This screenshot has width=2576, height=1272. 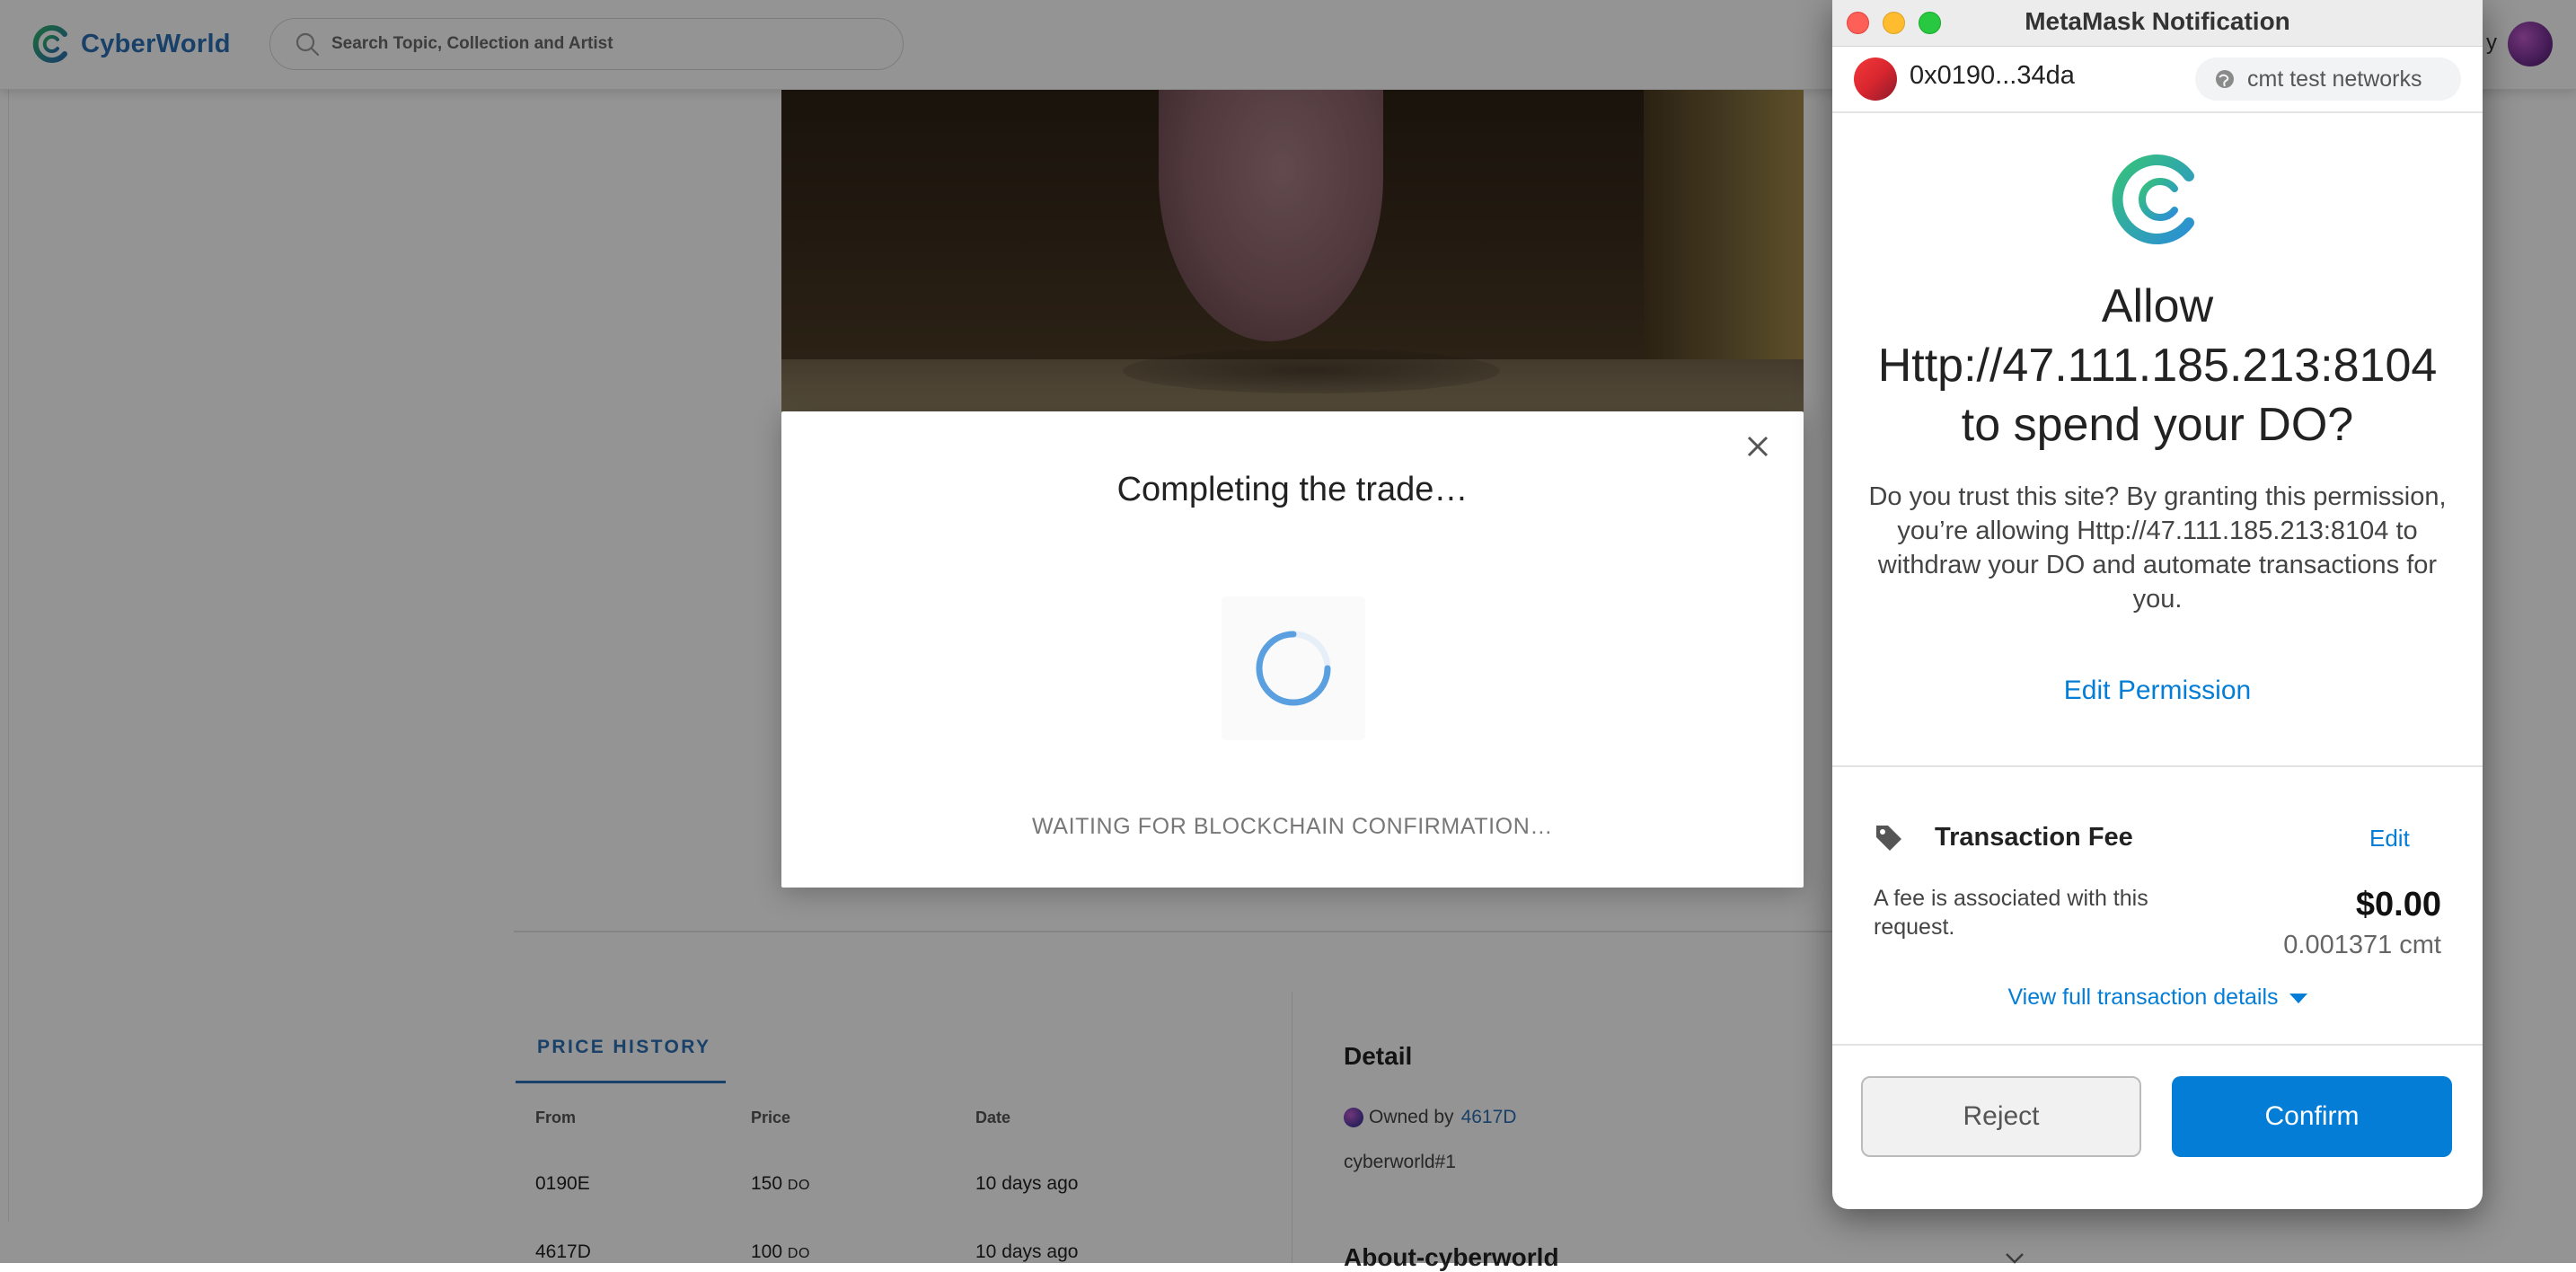 What do you see at coordinates (2157, 21) in the screenshot?
I see `window-title: MetaMask Notification` at bounding box center [2157, 21].